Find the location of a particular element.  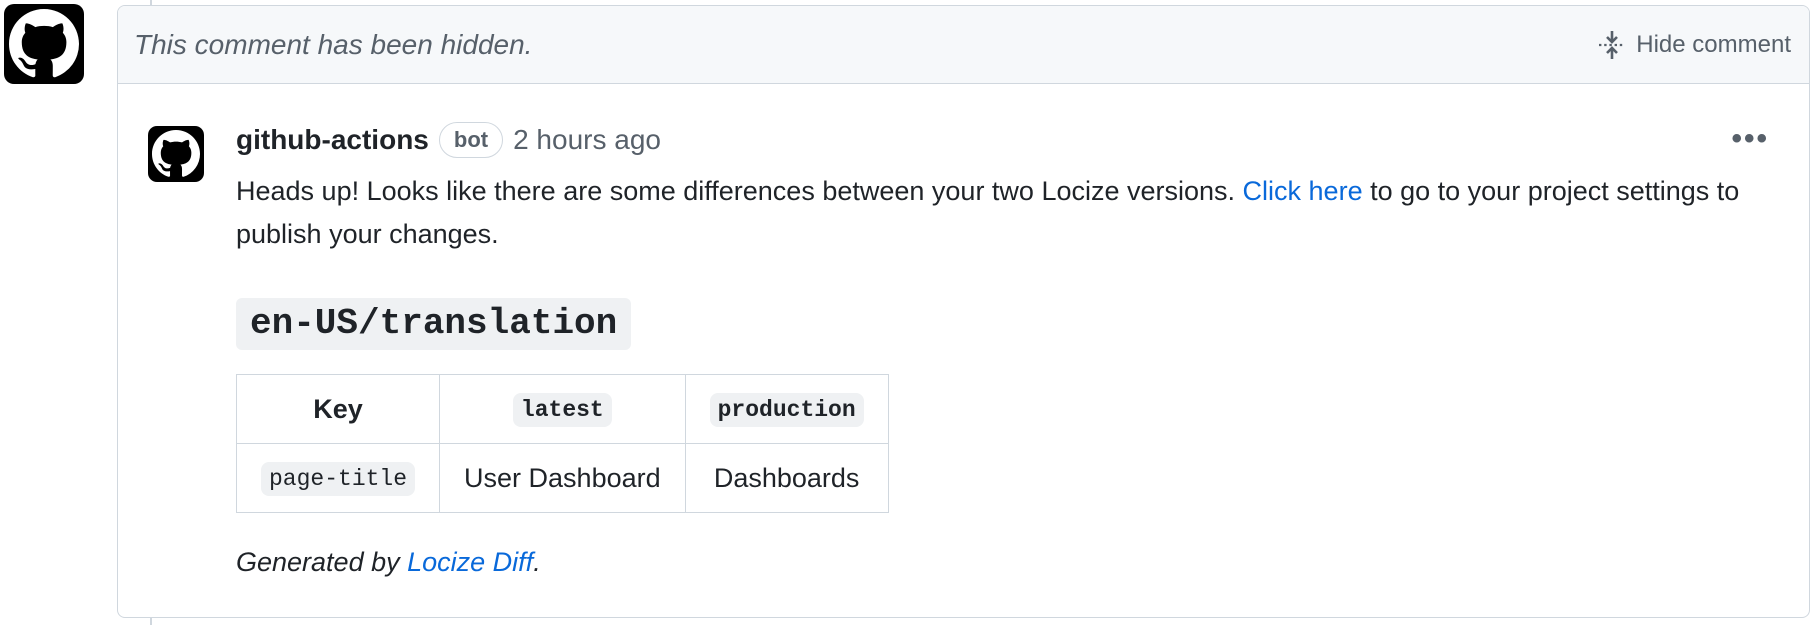

author-name: github-actions is located at coordinates (332, 140).